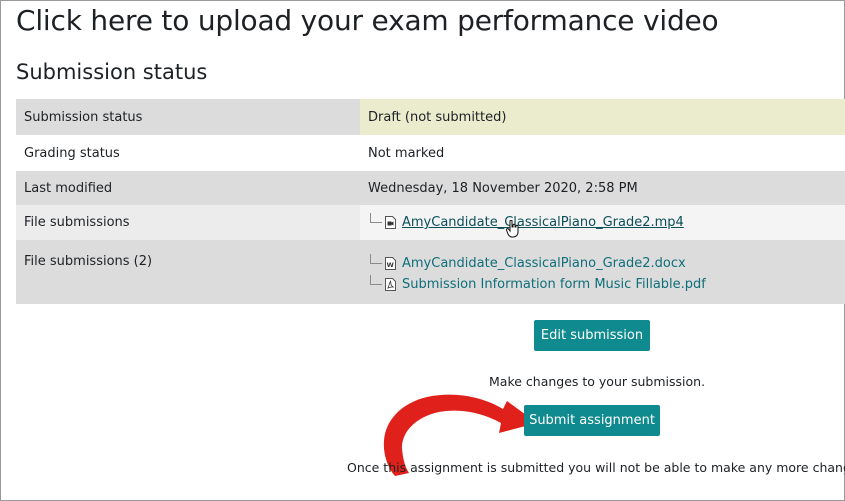  I want to click on pdf-file-icon, so click(390, 284).